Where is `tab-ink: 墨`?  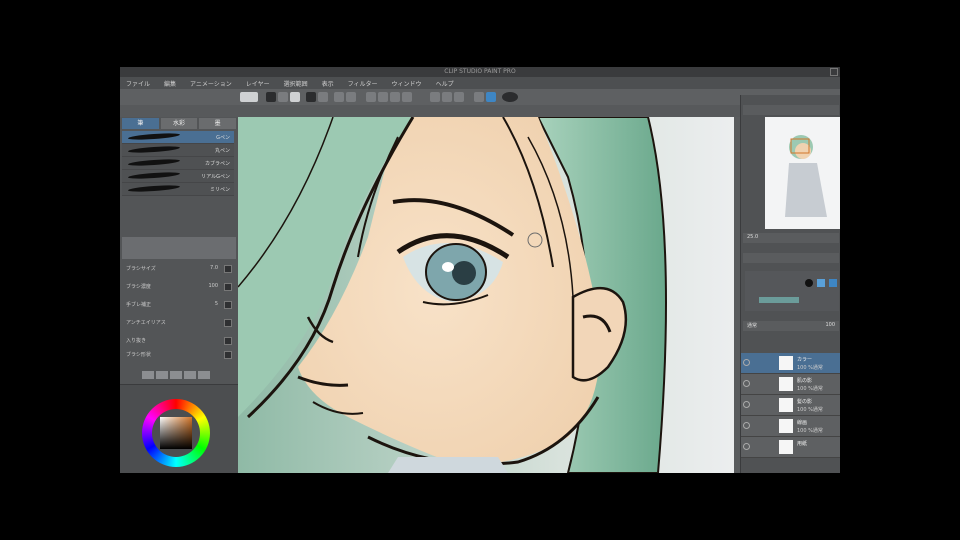
tab-ink: 墨 is located at coordinates (218, 123).